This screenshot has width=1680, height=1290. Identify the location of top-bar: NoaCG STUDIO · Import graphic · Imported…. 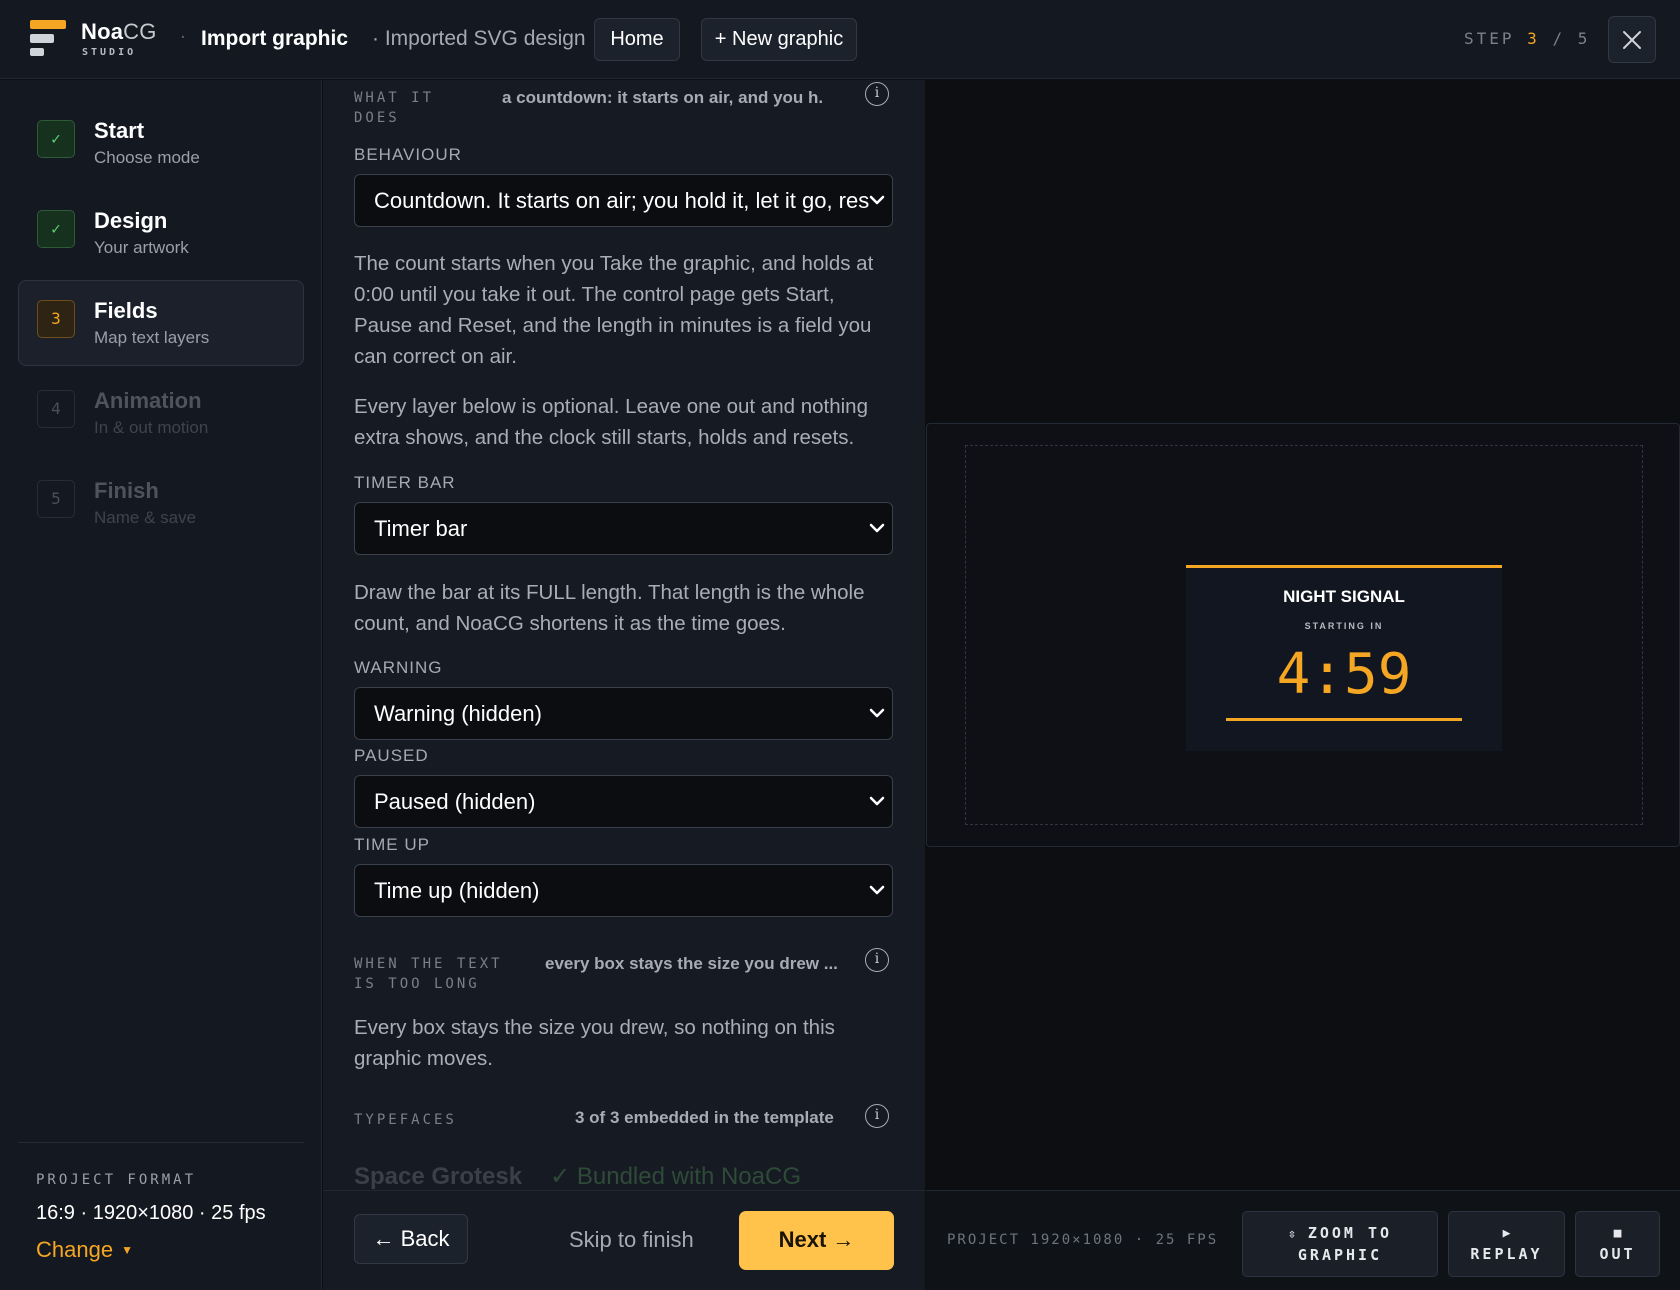
(840, 39).